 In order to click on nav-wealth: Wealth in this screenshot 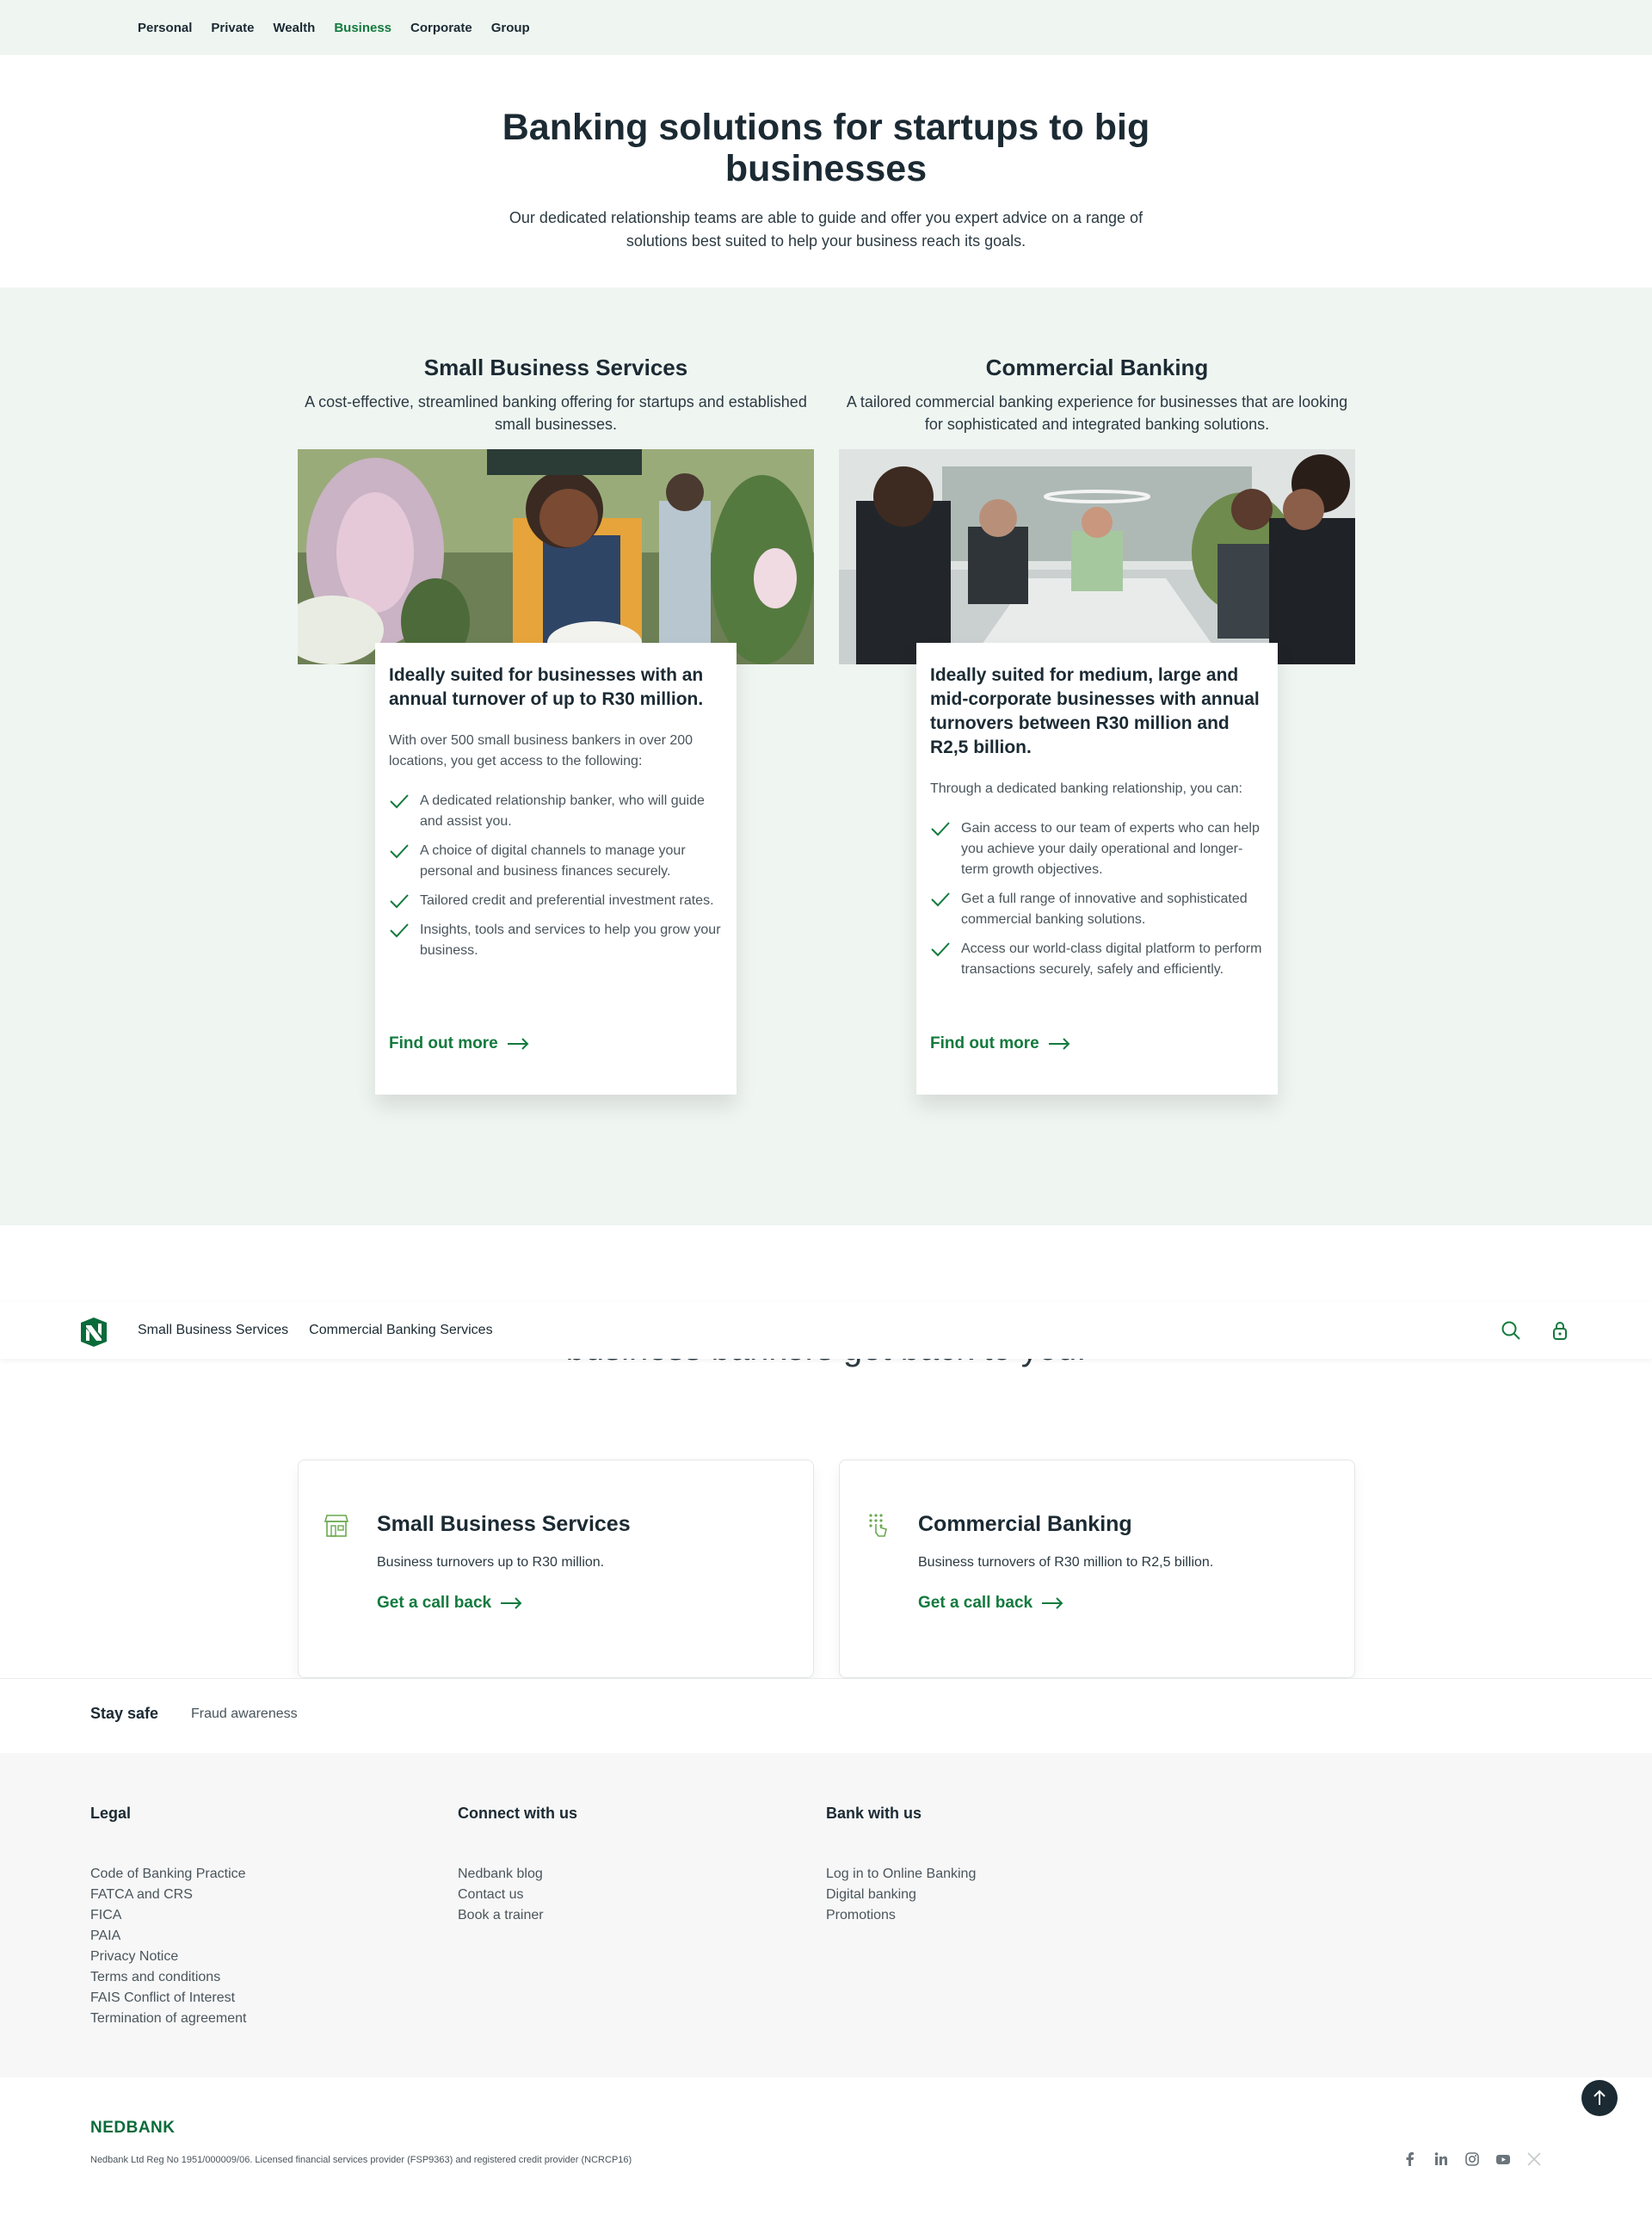, I will do `click(294, 28)`.